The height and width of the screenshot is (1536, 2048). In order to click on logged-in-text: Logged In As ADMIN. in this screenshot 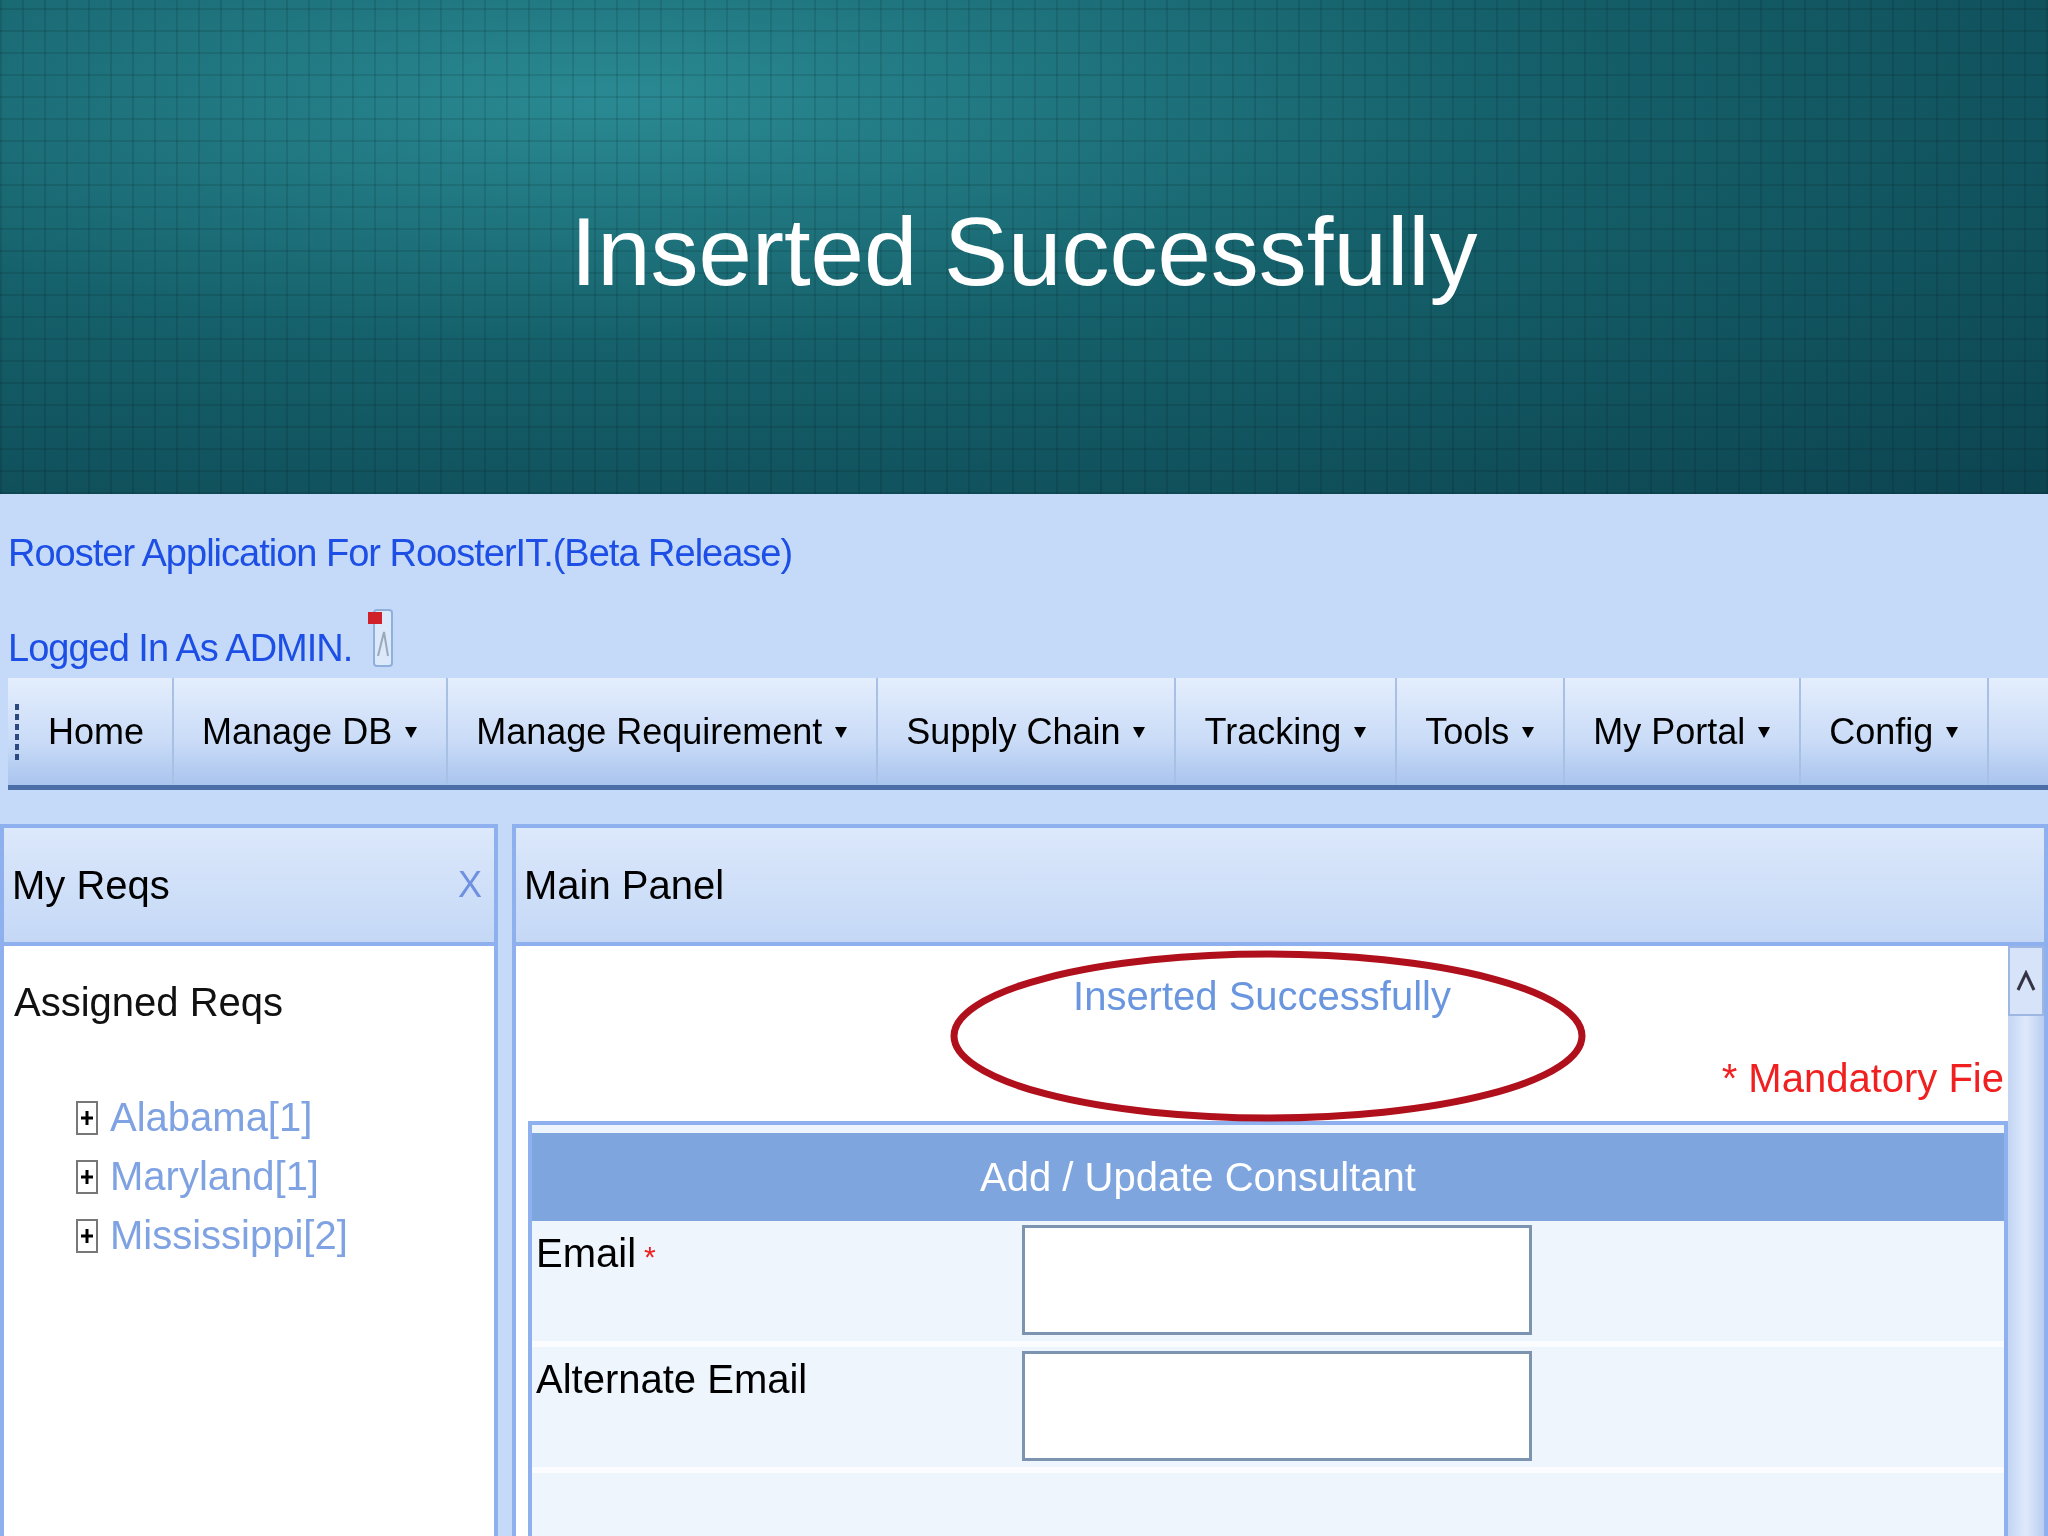, I will do `click(180, 648)`.